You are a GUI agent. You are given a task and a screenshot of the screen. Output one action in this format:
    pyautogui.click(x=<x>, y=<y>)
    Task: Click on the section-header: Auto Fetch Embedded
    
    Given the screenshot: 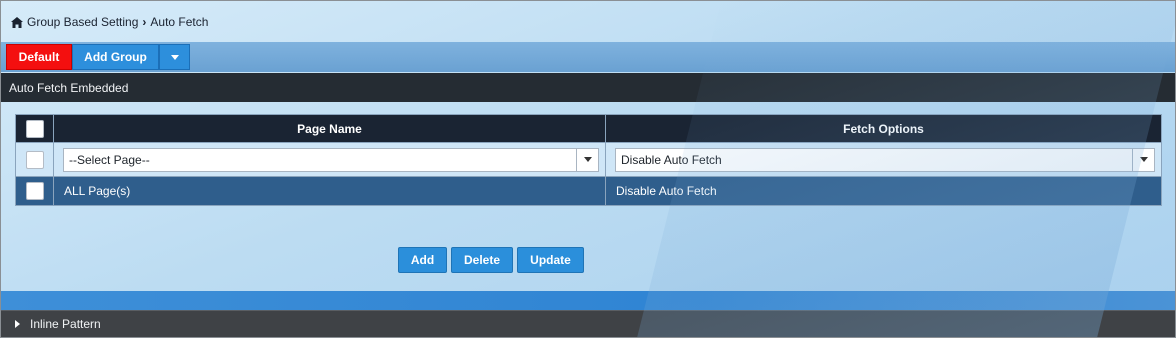 What is the action you would take?
    pyautogui.click(x=588, y=87)
    